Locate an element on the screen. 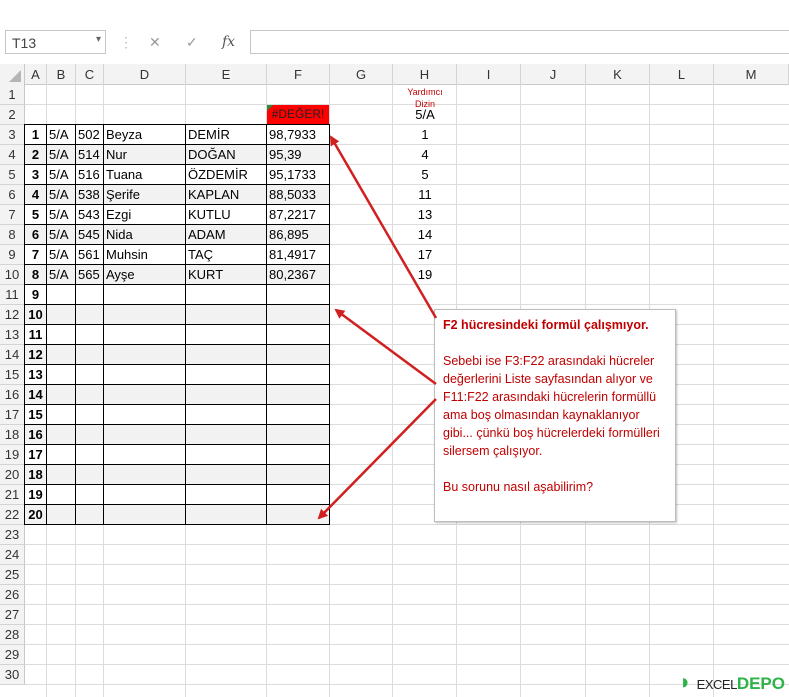 Image resolution: width=789 pixels, height=697 pixels. arrow-to-f11 is located at coordinates (385, 347).